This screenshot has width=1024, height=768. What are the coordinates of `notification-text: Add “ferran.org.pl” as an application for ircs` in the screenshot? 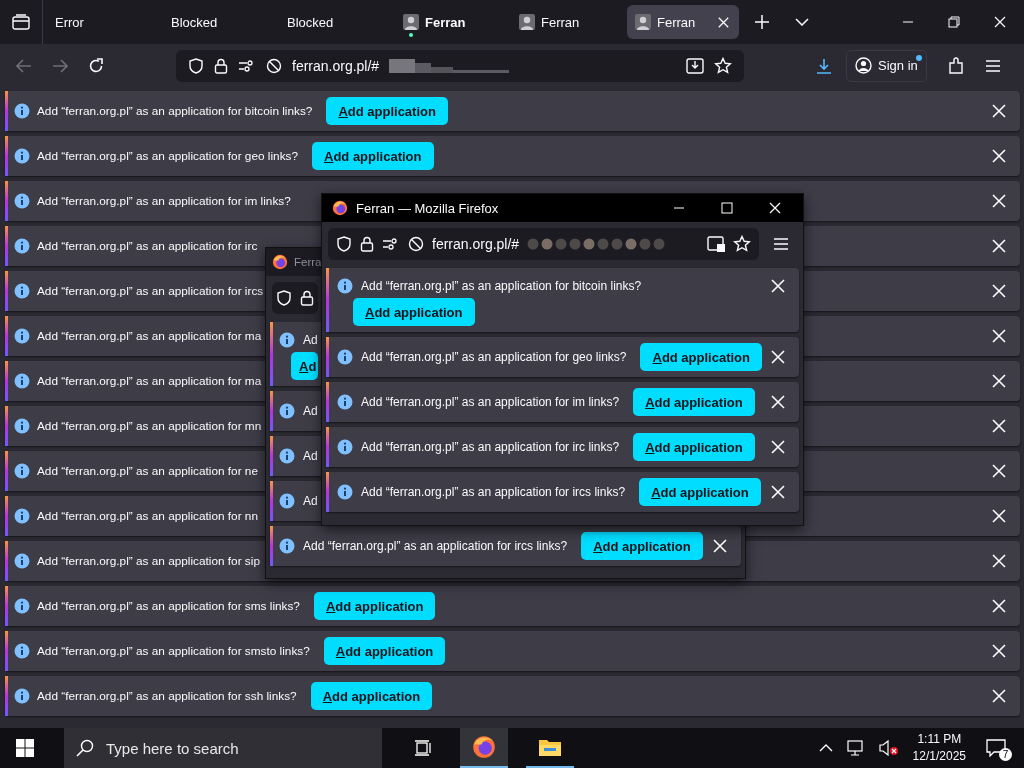 It's located at (150, 291).